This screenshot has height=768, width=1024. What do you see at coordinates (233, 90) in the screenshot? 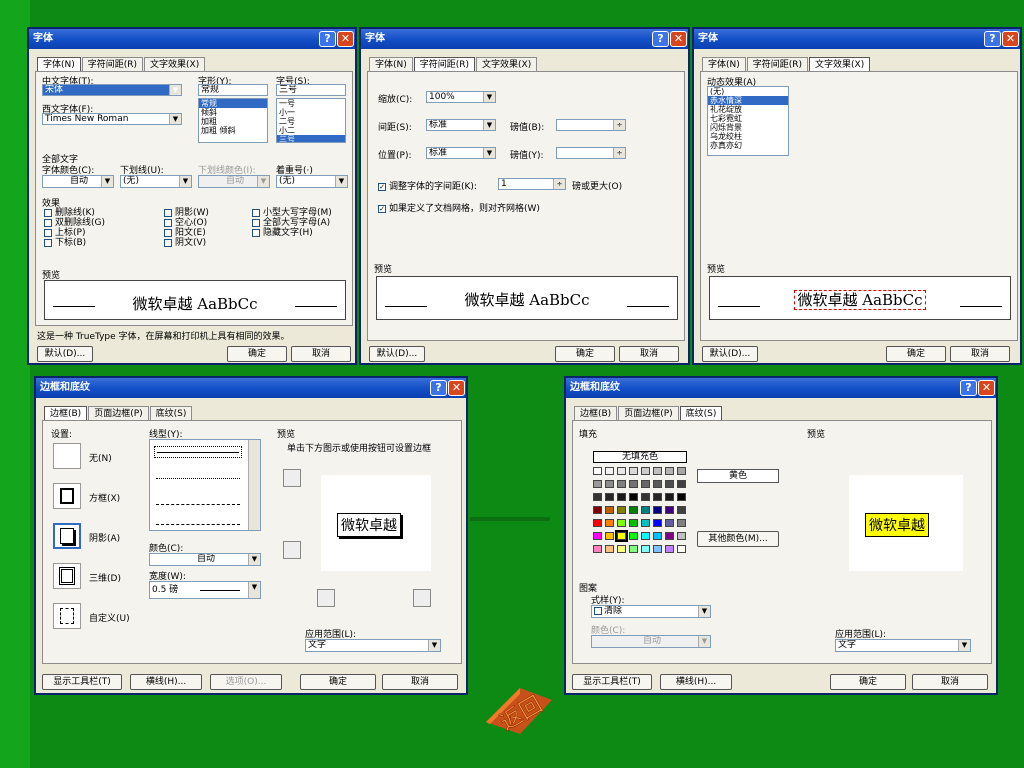
I see `style-input: 常规` at bounding box center [233, 90].